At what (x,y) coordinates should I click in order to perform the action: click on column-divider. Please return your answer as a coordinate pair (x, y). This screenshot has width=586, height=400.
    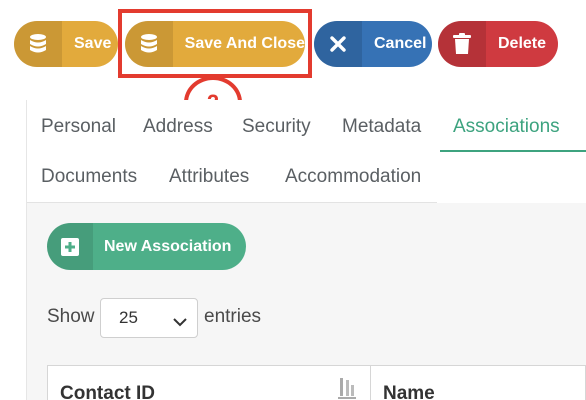
    Looking at the image, I should click on (370, 382).